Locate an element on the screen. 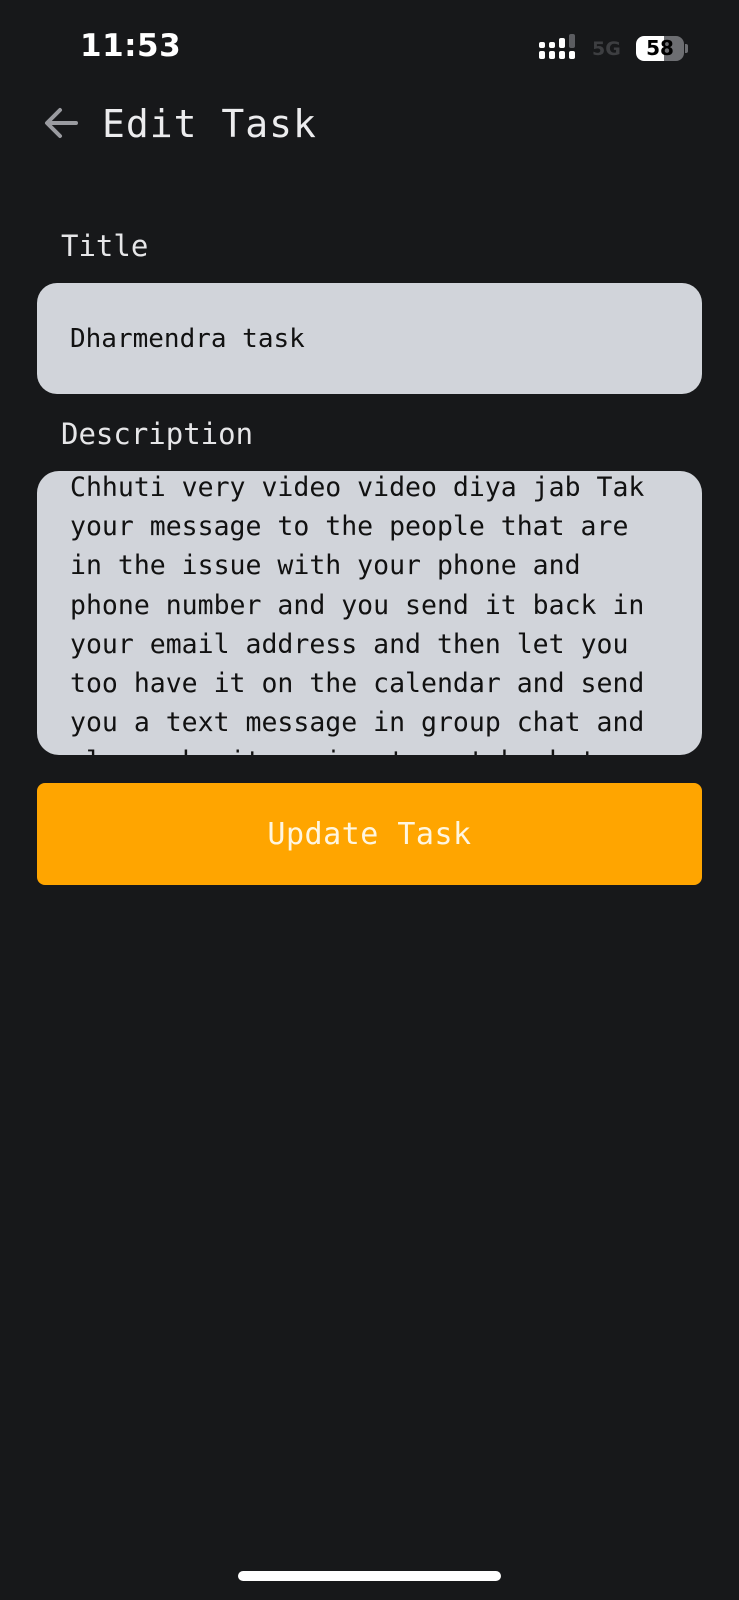 The width and height of the screenshot is (739, 1600). page-title: Edit Task is located at coordinates (209, 124).